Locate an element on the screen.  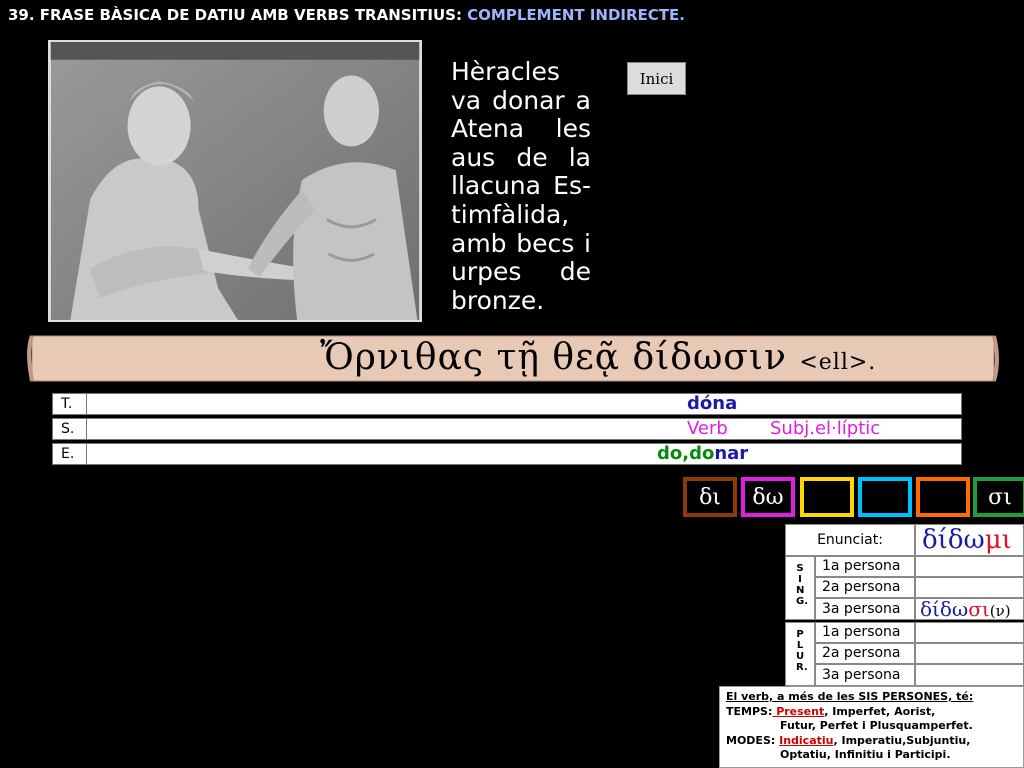
sing-2-label: 2a persona is located at coordinates (865, 587).